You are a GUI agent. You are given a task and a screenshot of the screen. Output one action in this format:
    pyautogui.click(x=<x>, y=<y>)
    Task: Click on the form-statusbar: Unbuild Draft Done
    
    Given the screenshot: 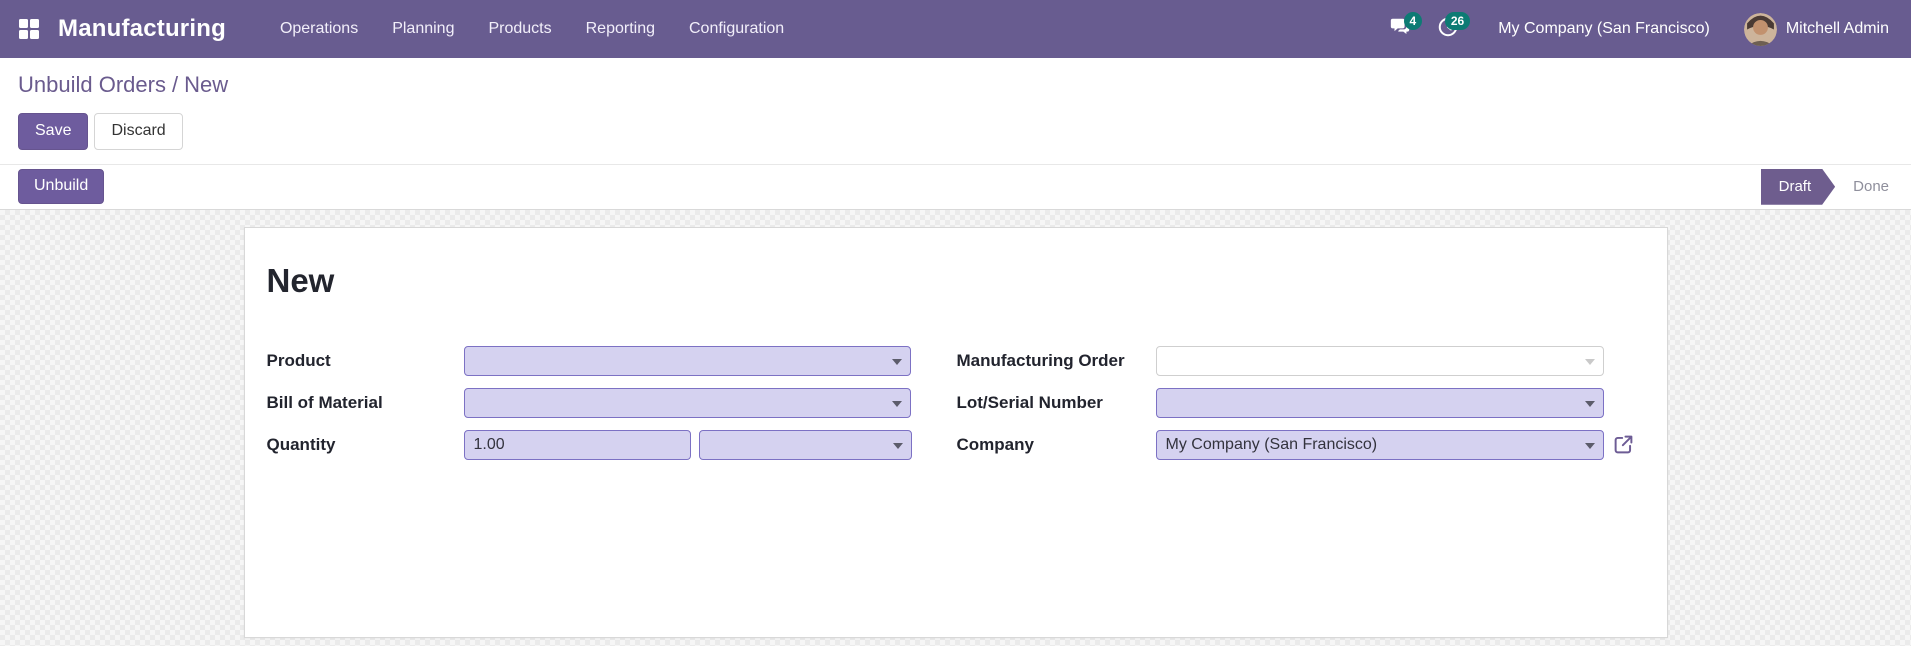 What is the action you would take?
    pyautogui.click(x=955, y=186)
    